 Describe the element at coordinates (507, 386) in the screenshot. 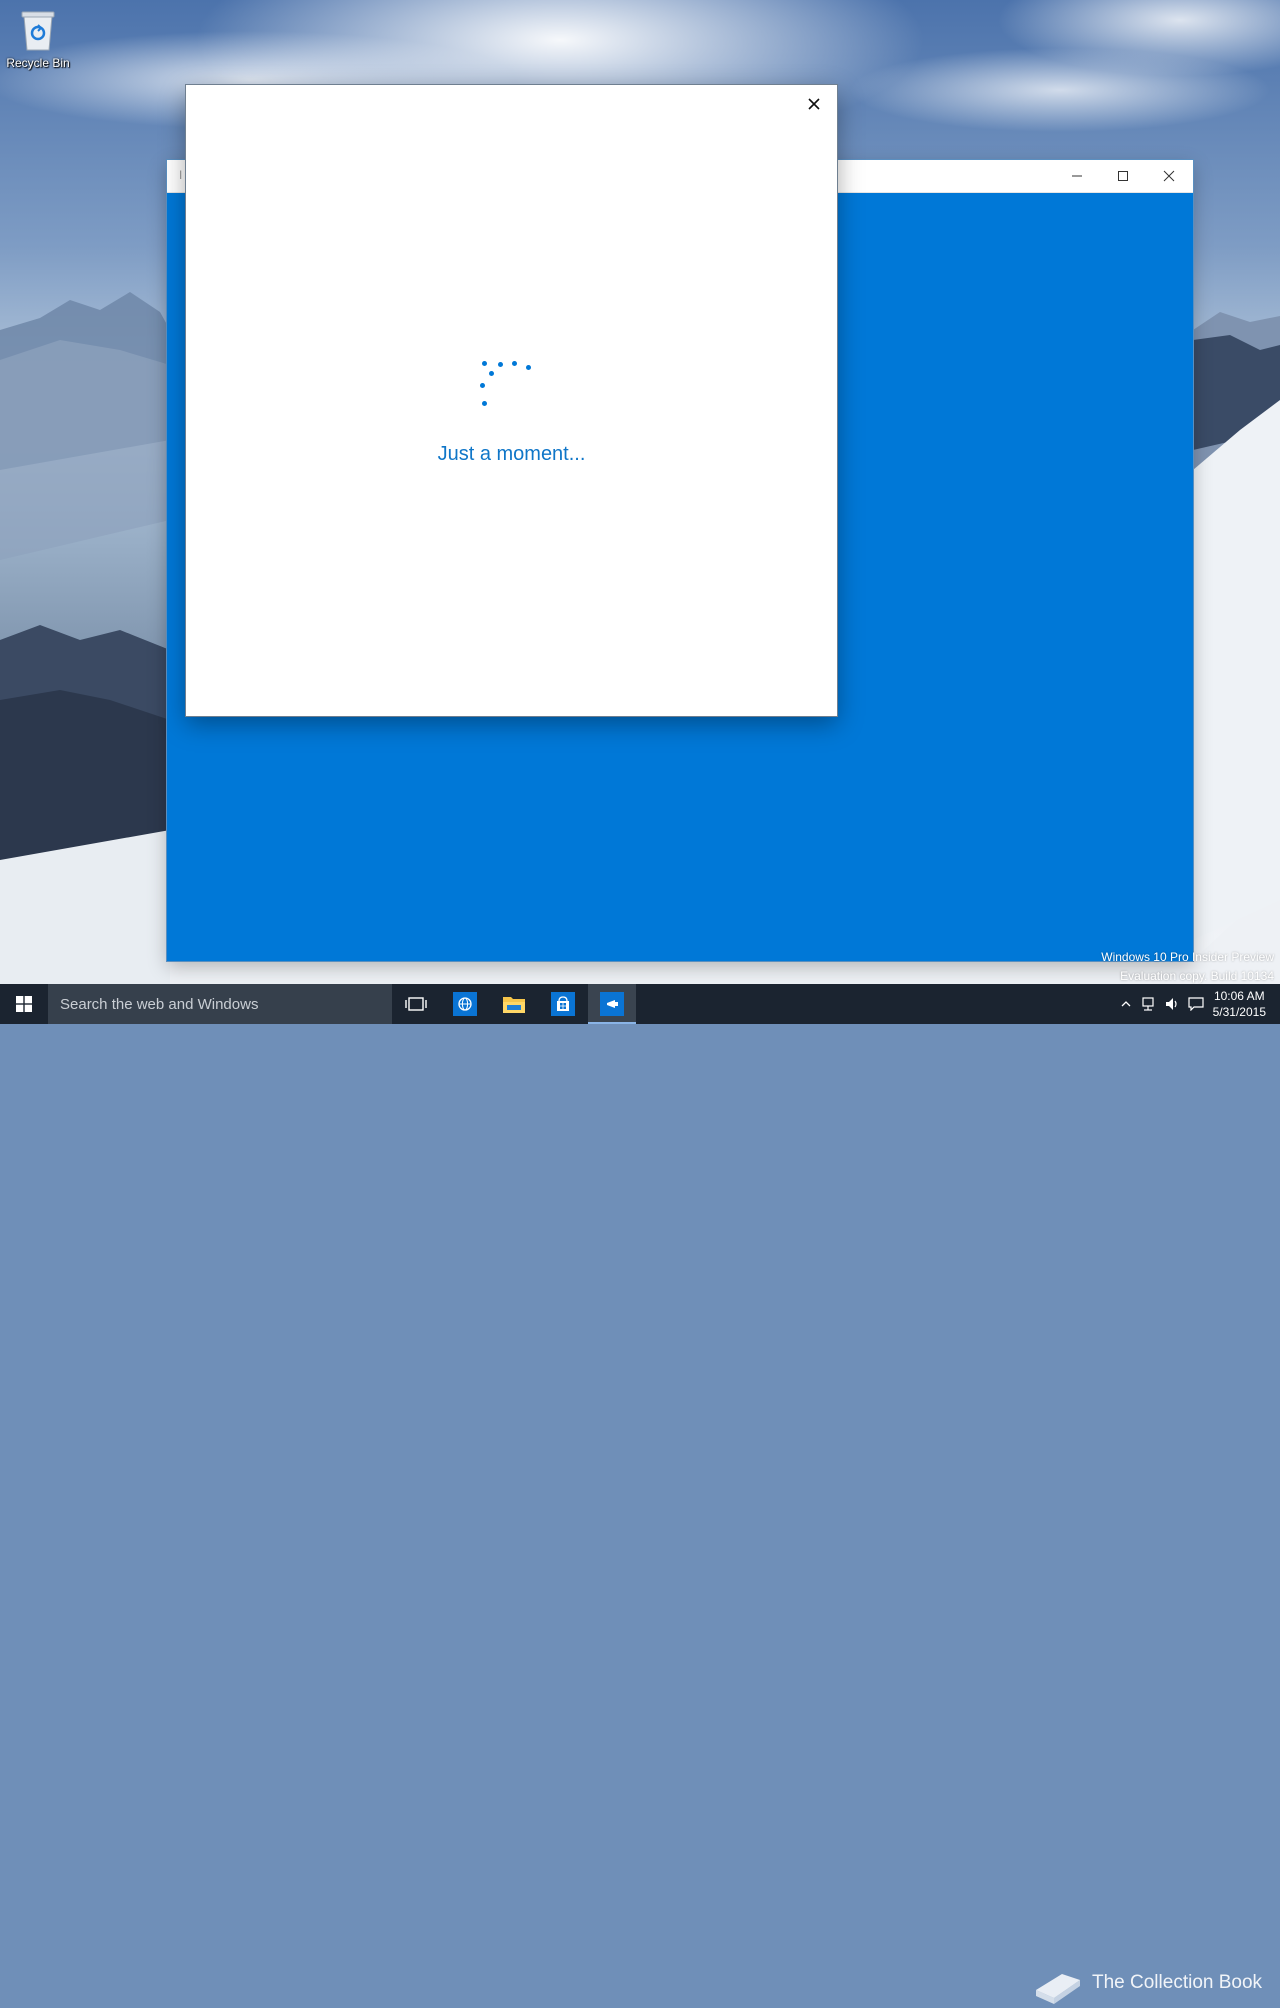

I see `loading-spinner` at that location.